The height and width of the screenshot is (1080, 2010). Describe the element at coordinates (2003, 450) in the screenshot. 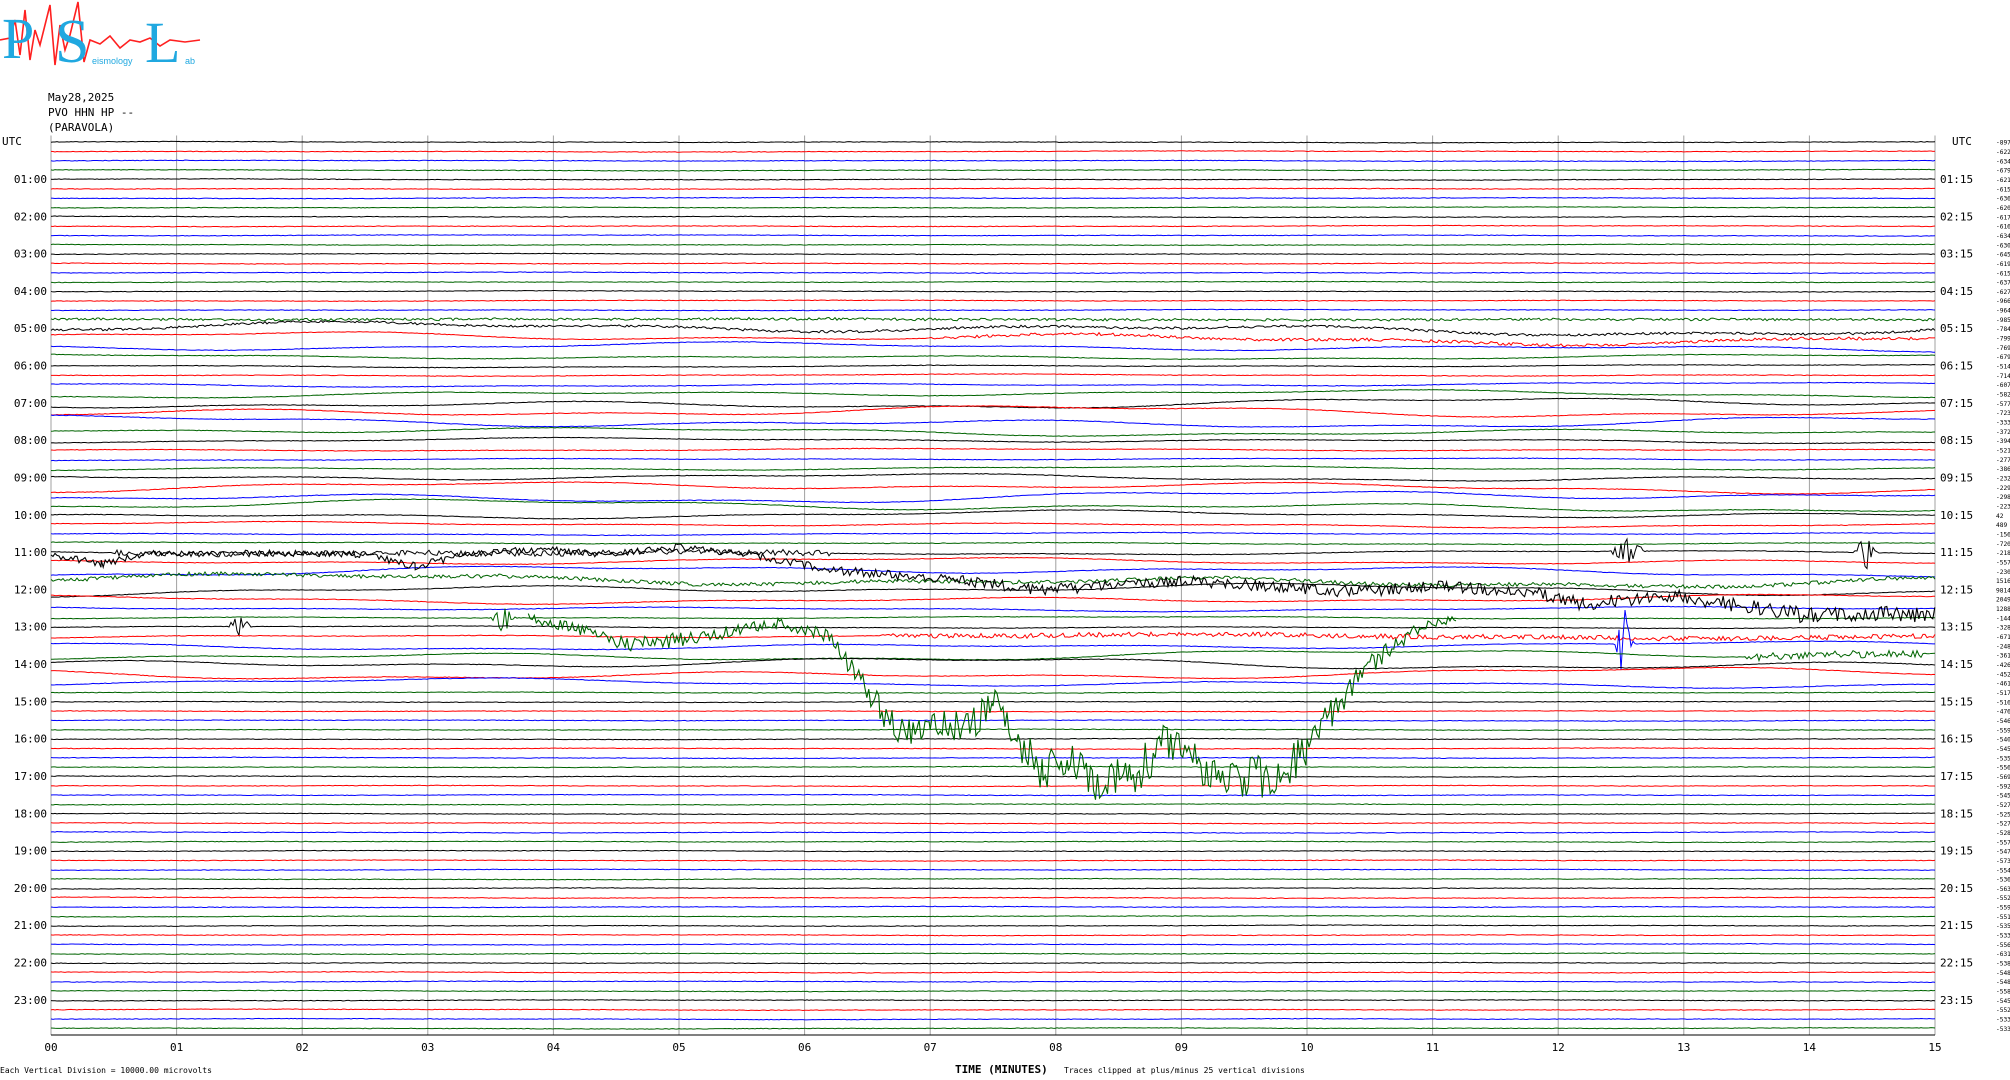

I see `trace-offset-label: -5218` at that location.